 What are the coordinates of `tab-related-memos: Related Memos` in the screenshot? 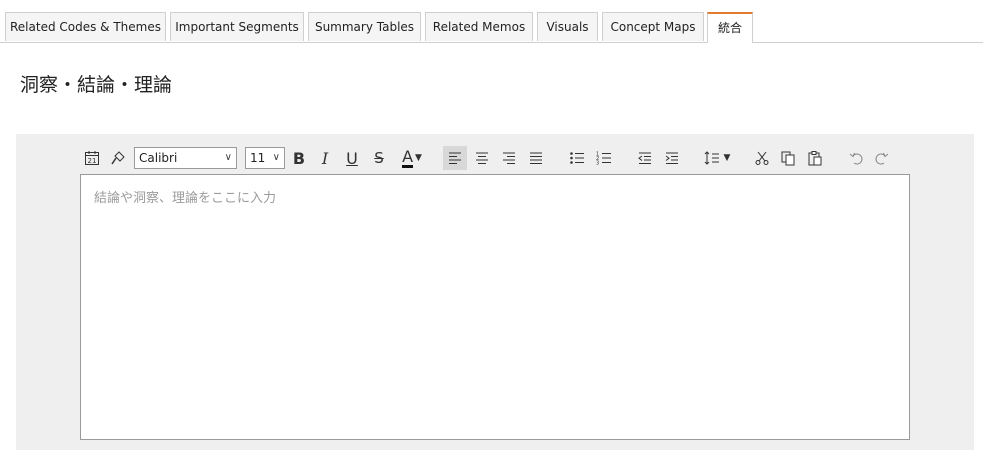 It's located at (479, 26).